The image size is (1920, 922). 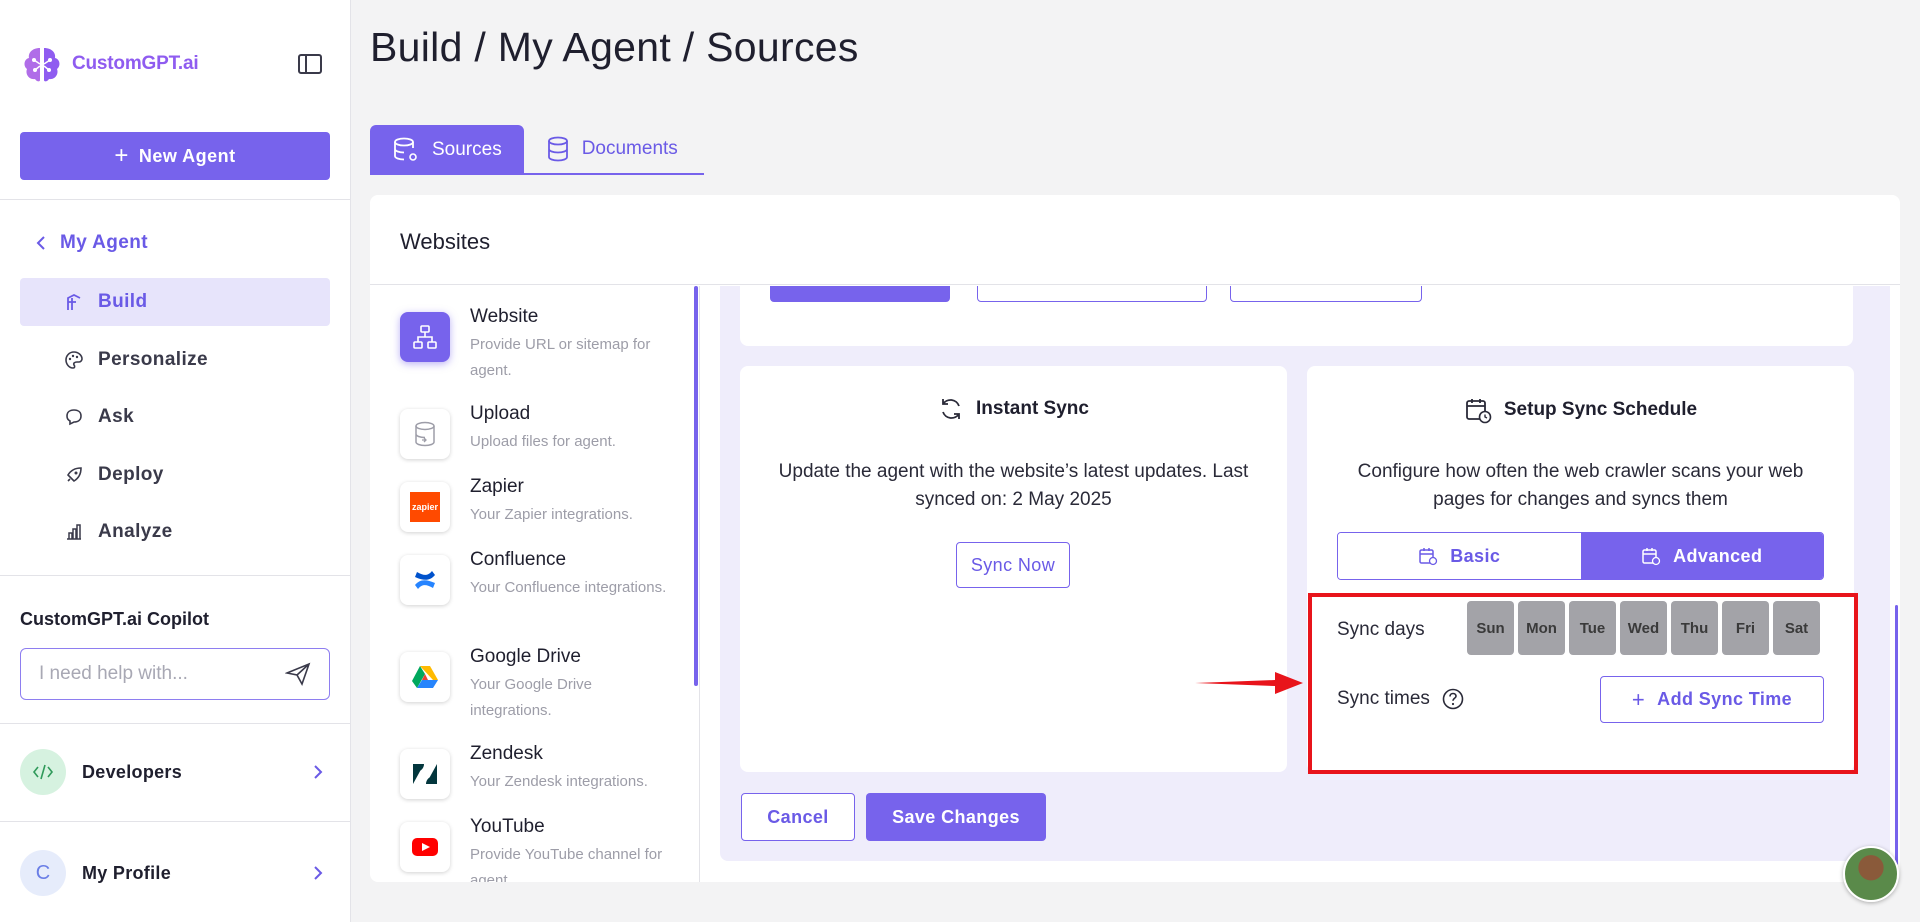 I want to click on card-title: Websites, so click(x=445, y=241).